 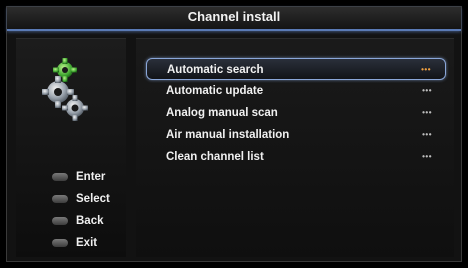 I want to click on key-hint-enter: Enter, so click(x=92, y=177).